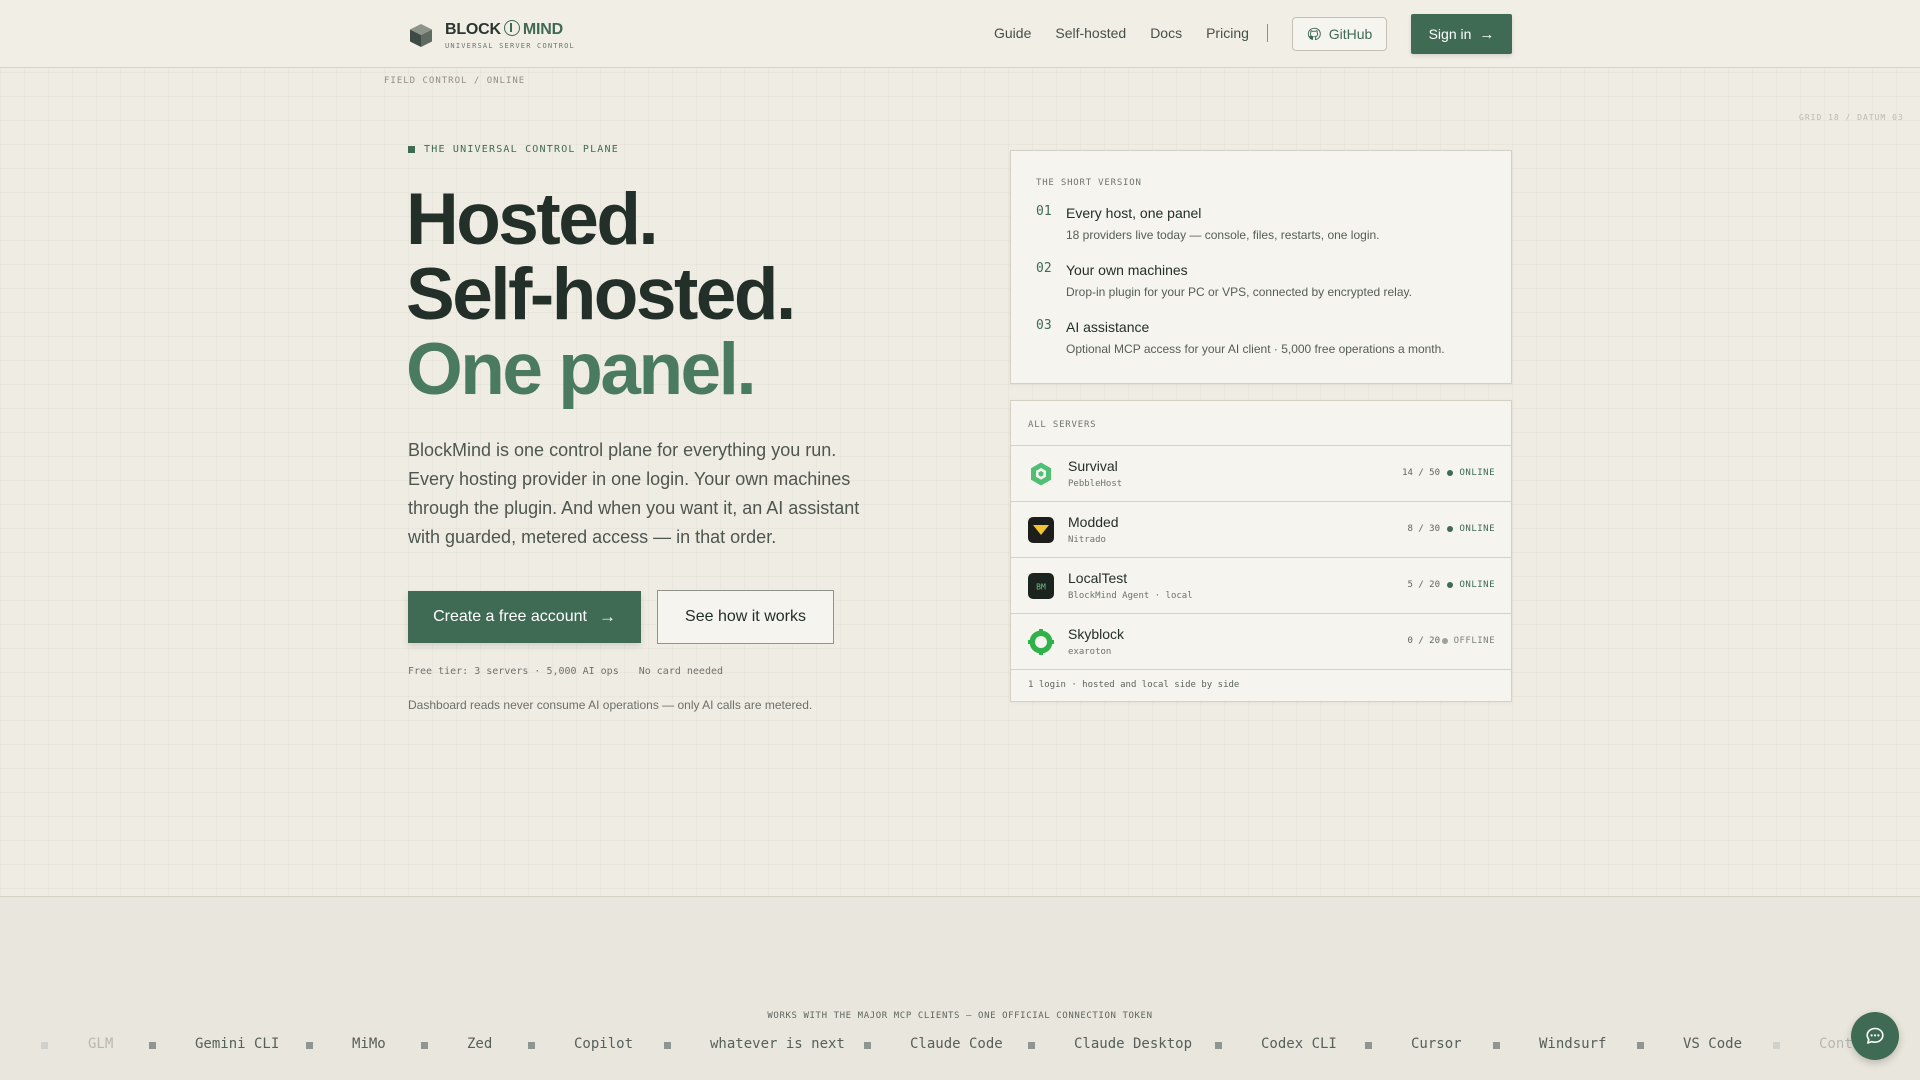  Describe the element at coordinates (237, 1044) in the screenshot. I see `client-name: Gemini CLI` at that location.